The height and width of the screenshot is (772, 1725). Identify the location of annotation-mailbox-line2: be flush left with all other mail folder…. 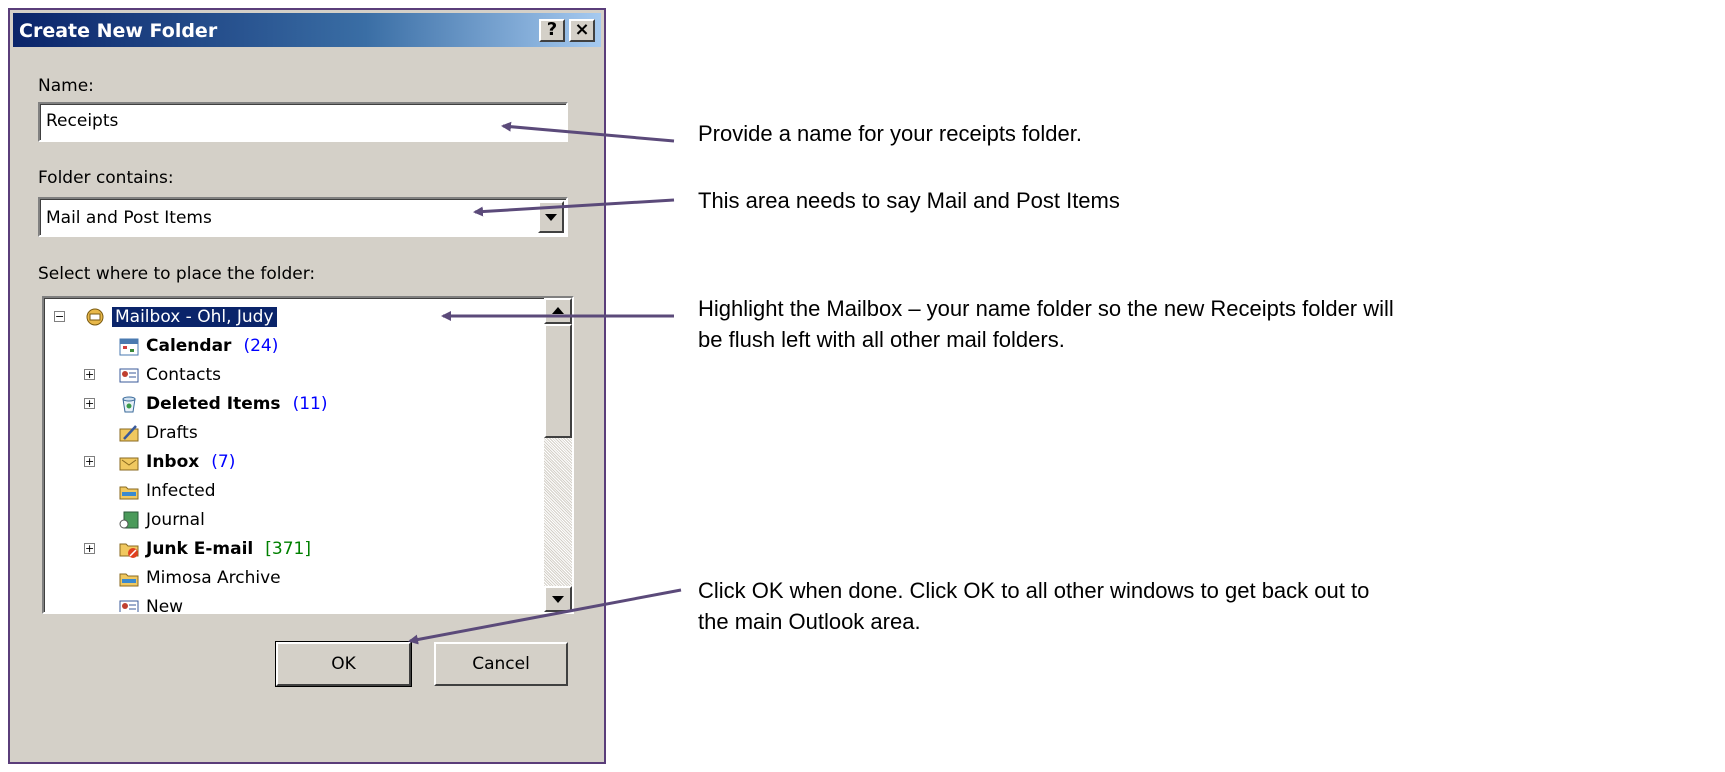
(881, 339).